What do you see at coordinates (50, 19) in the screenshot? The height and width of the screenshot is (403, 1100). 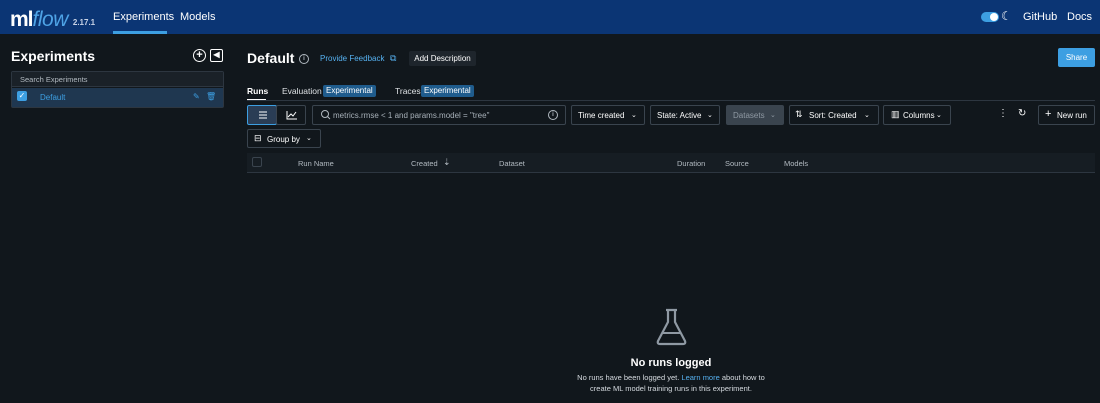 I see `logo-flow-text: flow` at bounding box center [50, 19].